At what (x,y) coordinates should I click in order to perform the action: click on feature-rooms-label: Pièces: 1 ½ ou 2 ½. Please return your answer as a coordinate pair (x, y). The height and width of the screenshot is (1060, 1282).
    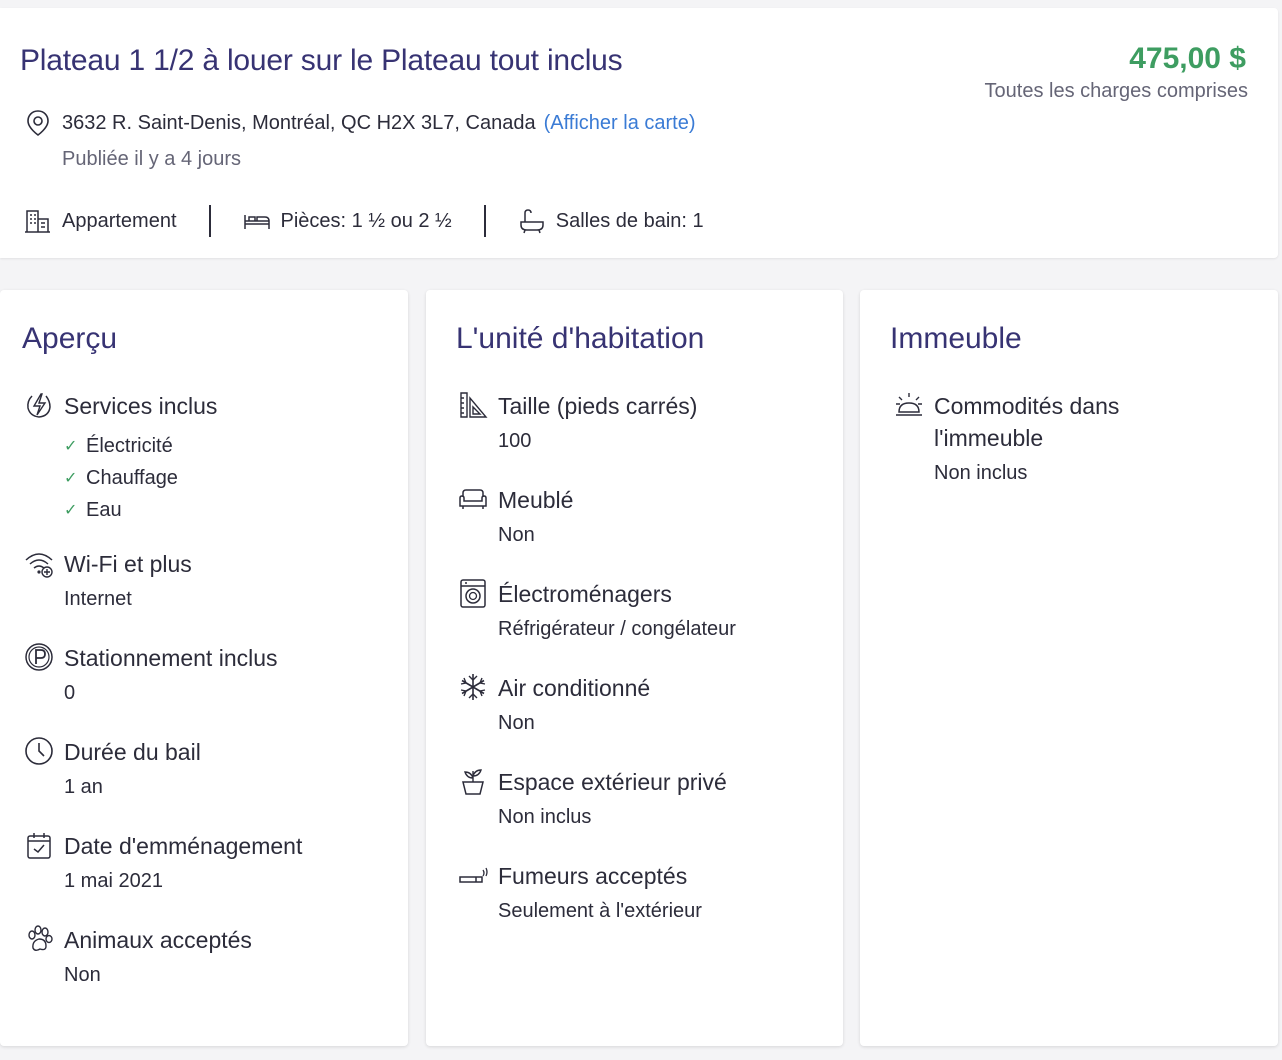
    Looking at the image, I should click on (366, 220).